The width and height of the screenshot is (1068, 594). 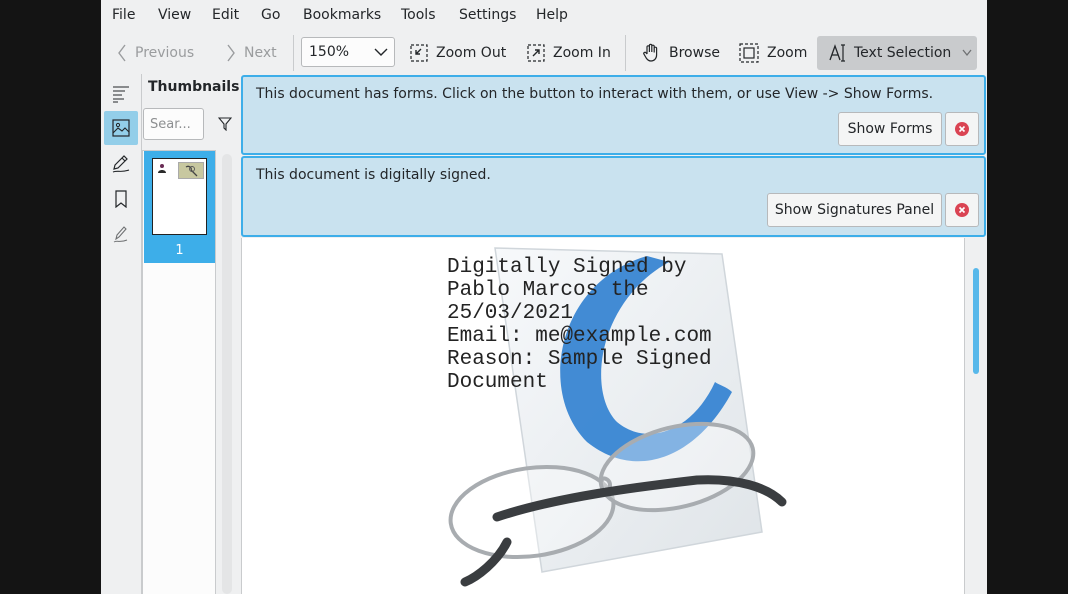 I want to click on bookmark-icon, so click(x=121, y=199).